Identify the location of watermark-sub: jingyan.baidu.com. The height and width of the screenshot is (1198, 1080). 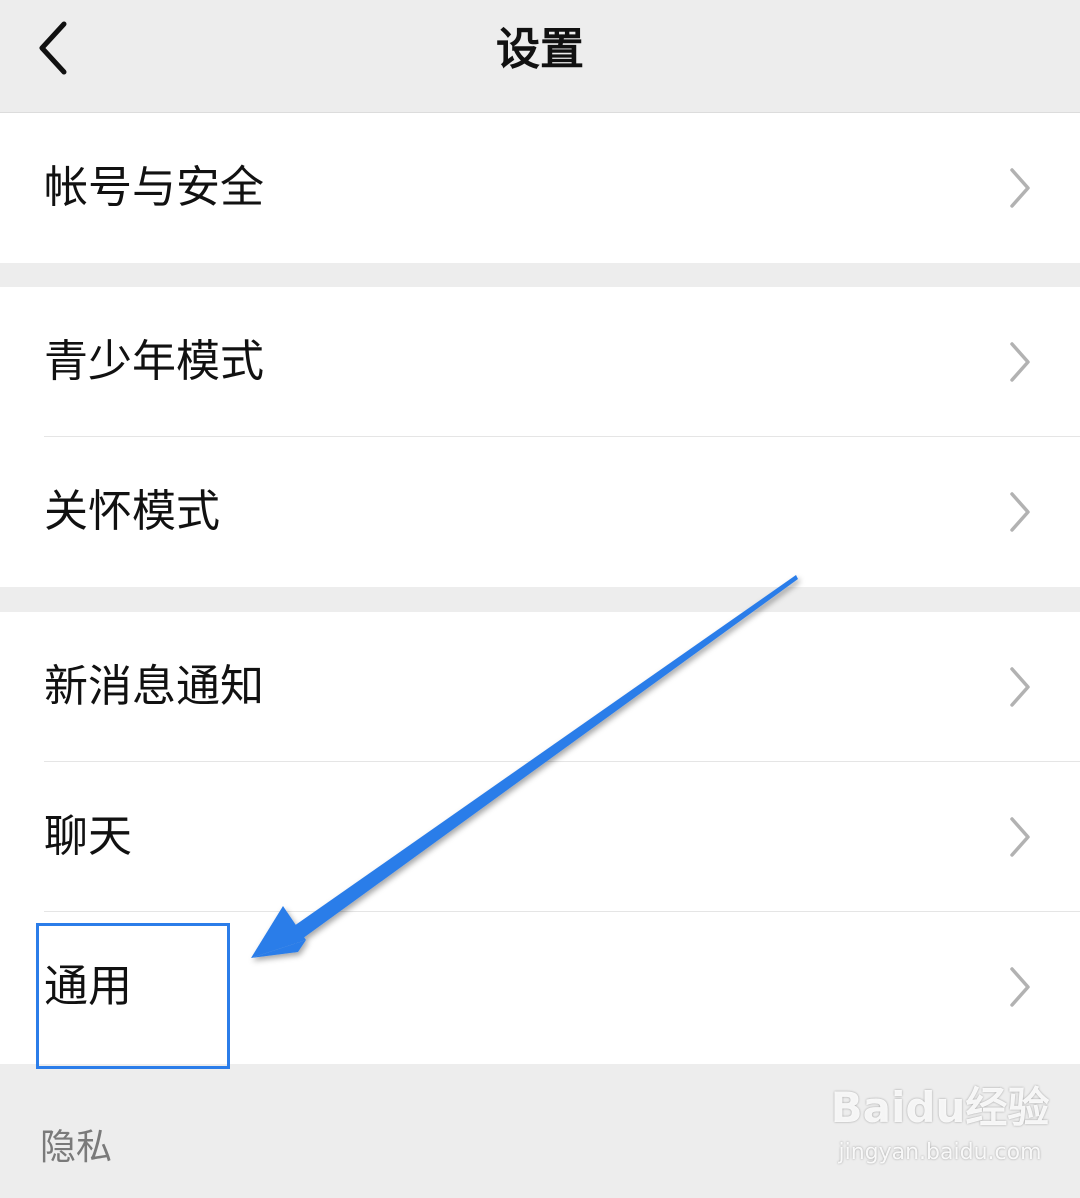
(940, 1152).